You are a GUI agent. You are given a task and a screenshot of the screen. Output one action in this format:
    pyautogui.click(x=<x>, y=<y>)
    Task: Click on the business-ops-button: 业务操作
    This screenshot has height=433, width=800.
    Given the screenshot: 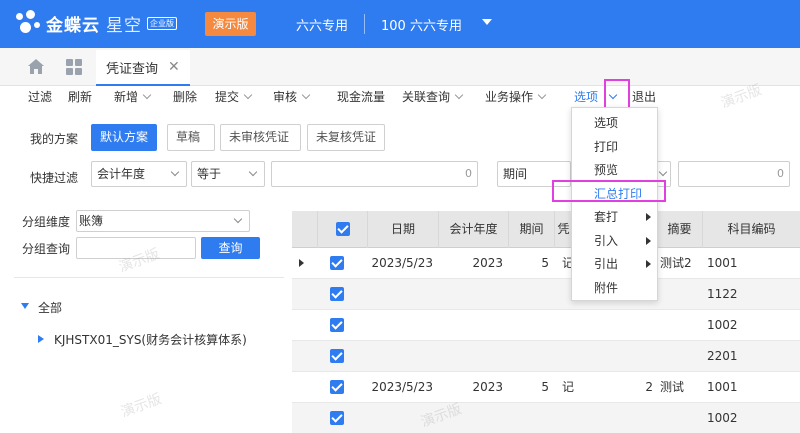 What is the action you would take?
    pyautogui.click(x=516, y=97)
    